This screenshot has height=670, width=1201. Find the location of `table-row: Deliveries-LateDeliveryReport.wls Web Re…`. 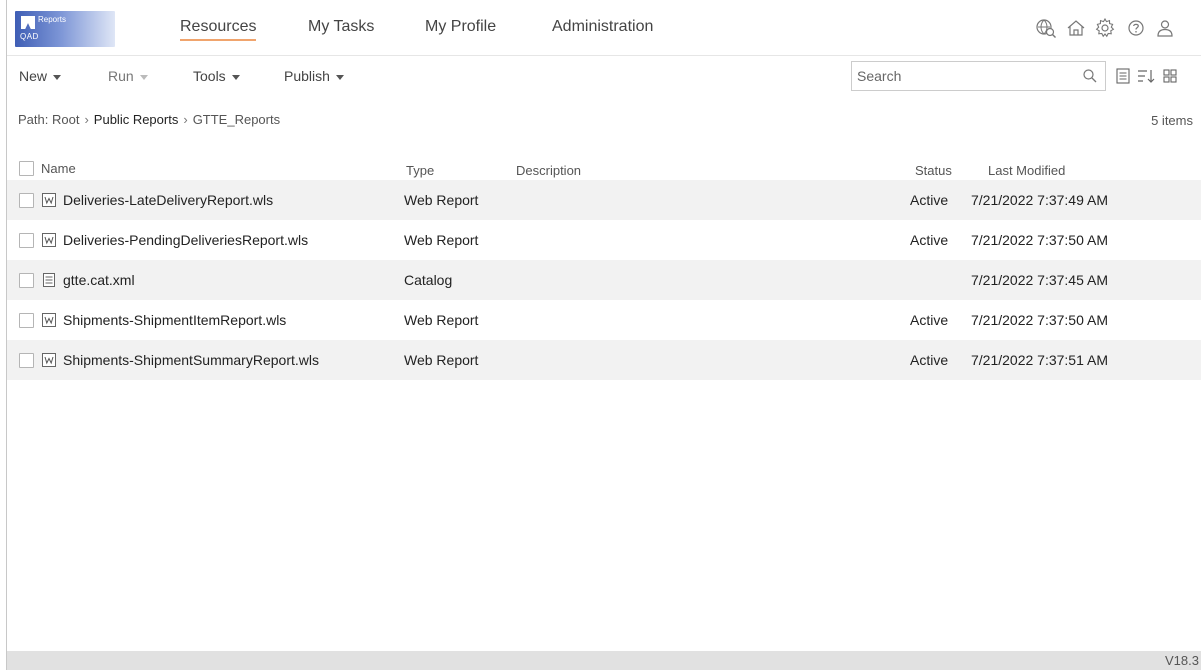

table-row: Deliveries-LateDeliveryReport.wls Web Re… is located at coordinates (604, 200).